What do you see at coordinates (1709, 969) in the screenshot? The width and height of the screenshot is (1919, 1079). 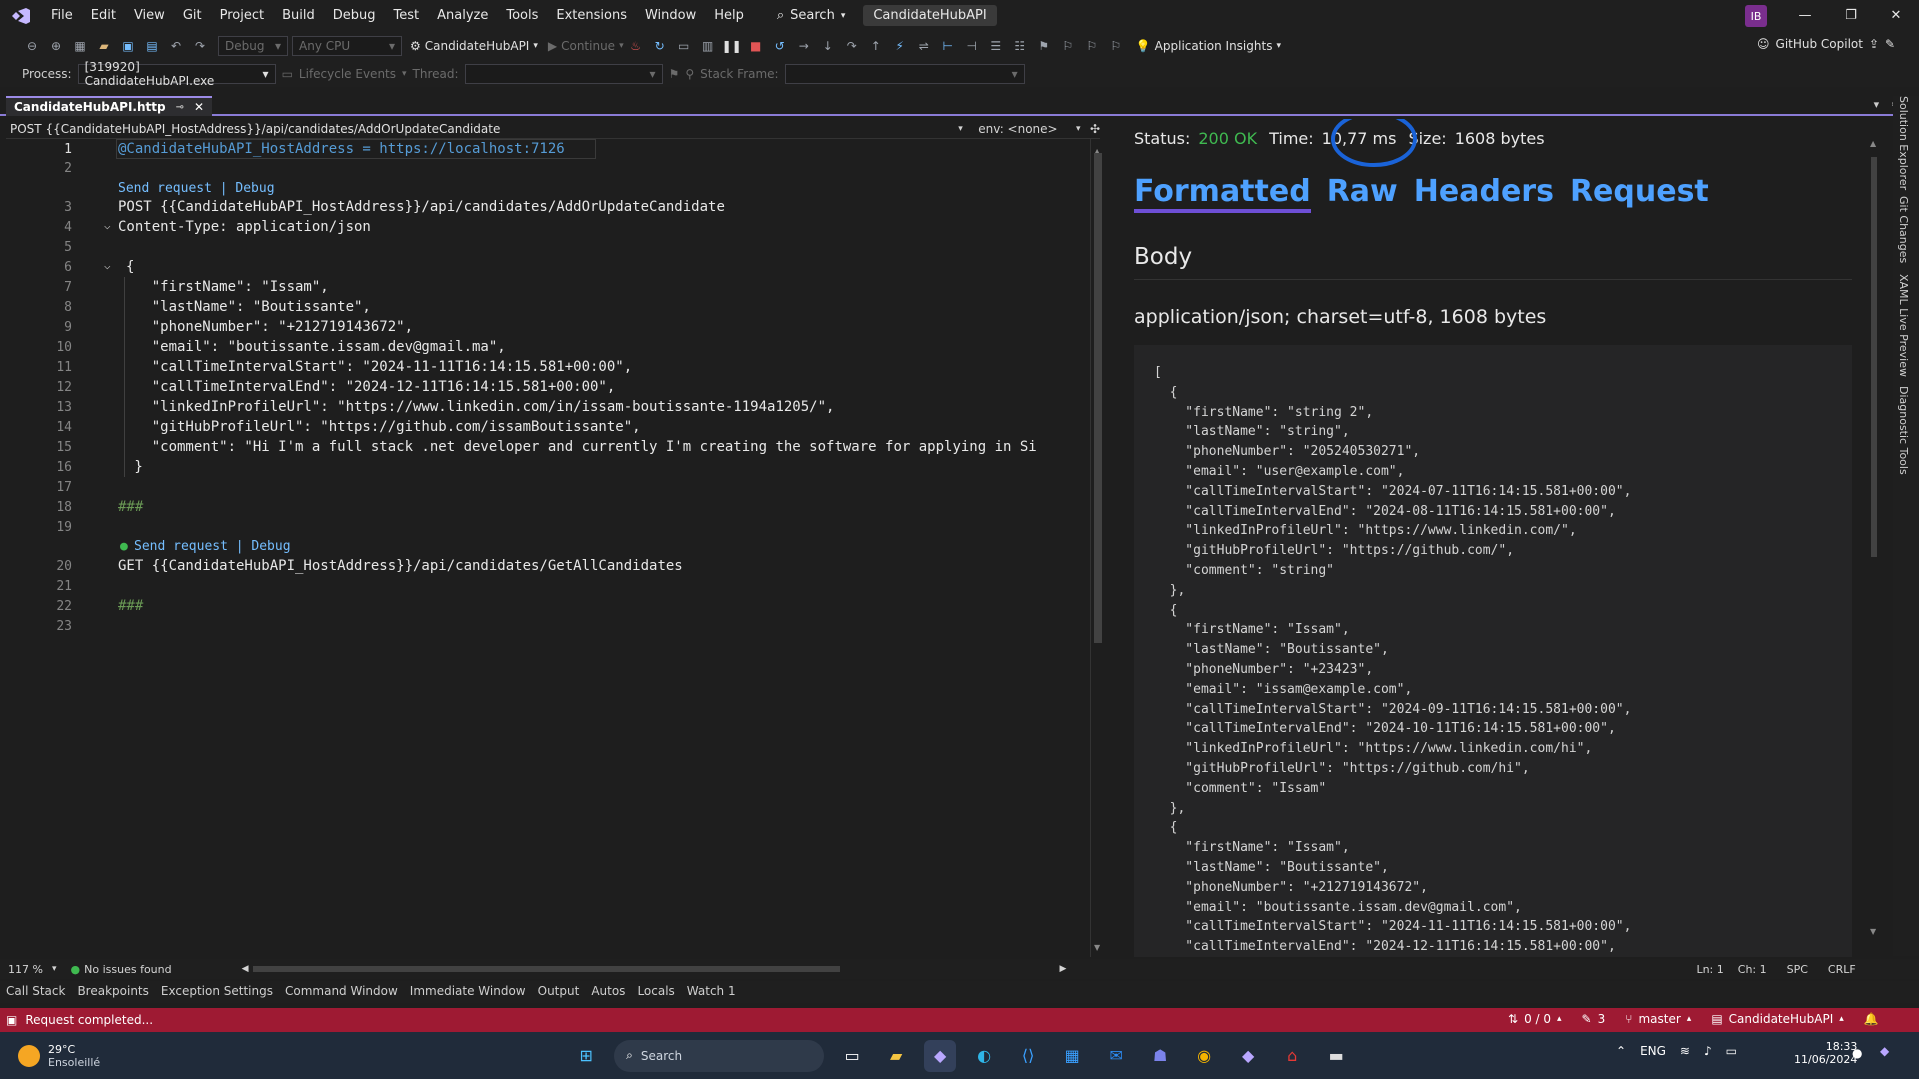 I see `line-indicator: Ln: 1` at bounding box center [1709, 969].